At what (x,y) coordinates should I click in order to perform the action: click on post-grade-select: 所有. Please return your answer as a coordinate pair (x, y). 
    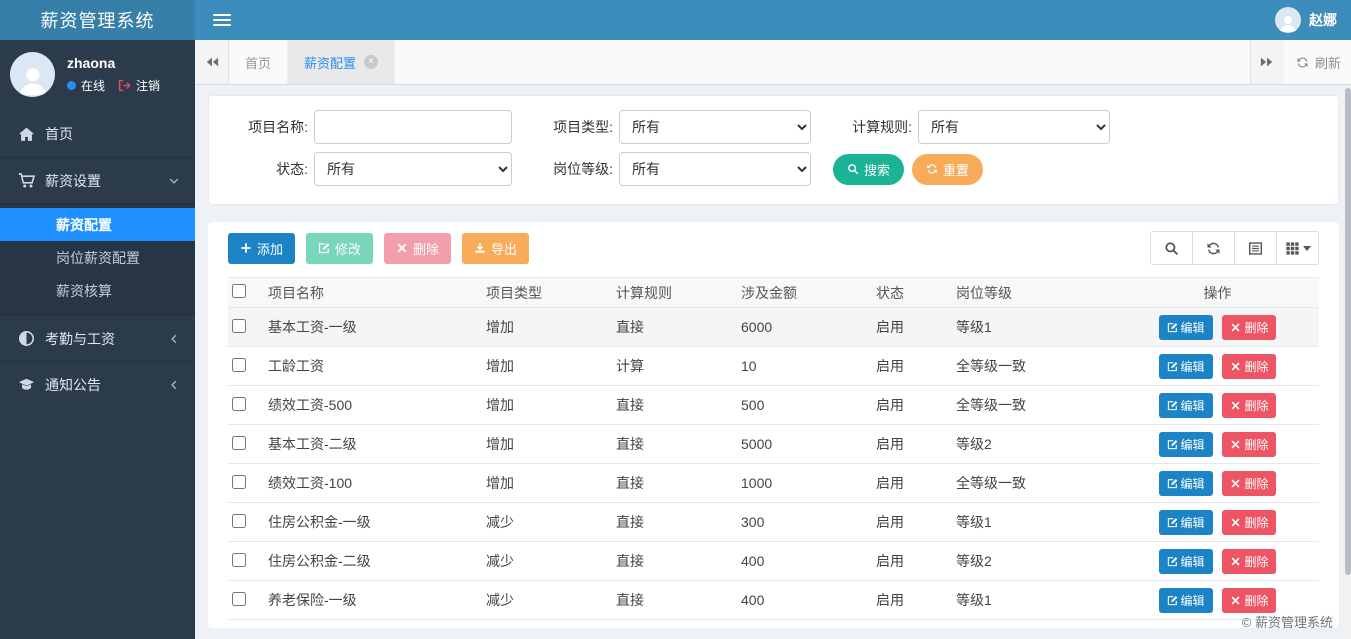
    Looking at the image, I should click on (715, 169).